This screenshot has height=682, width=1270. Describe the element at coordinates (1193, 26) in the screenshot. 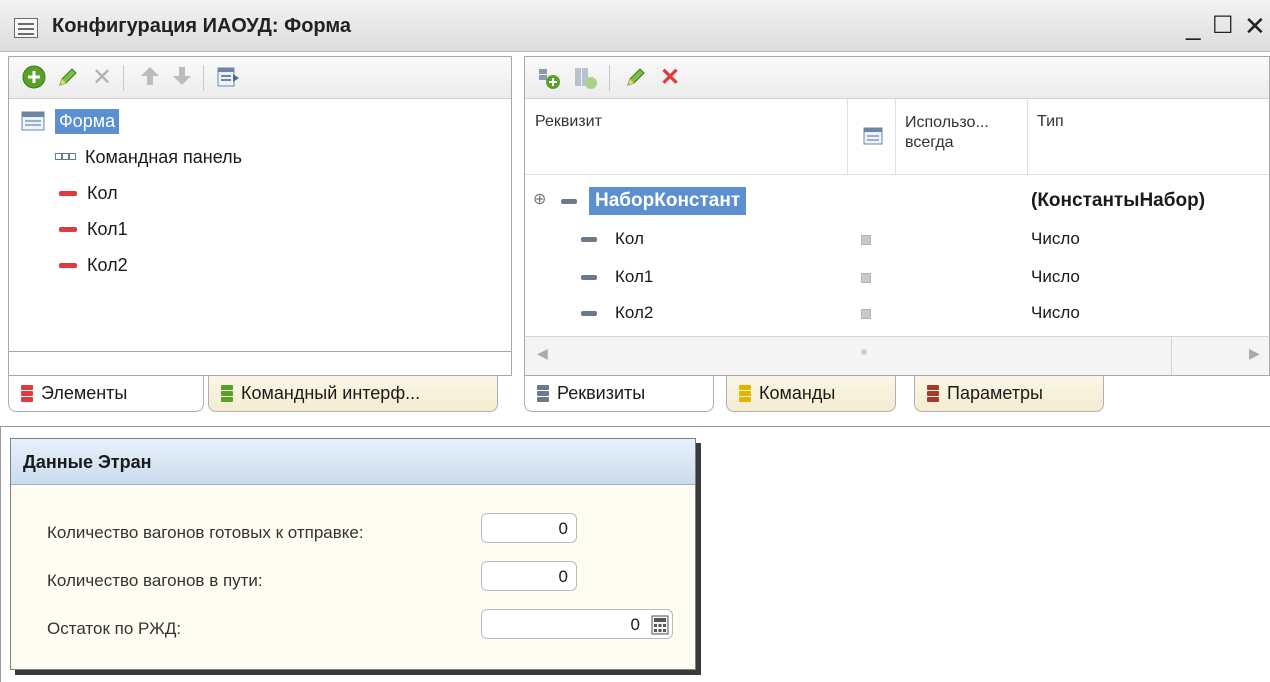

I see `minimize-button: _` at that location.